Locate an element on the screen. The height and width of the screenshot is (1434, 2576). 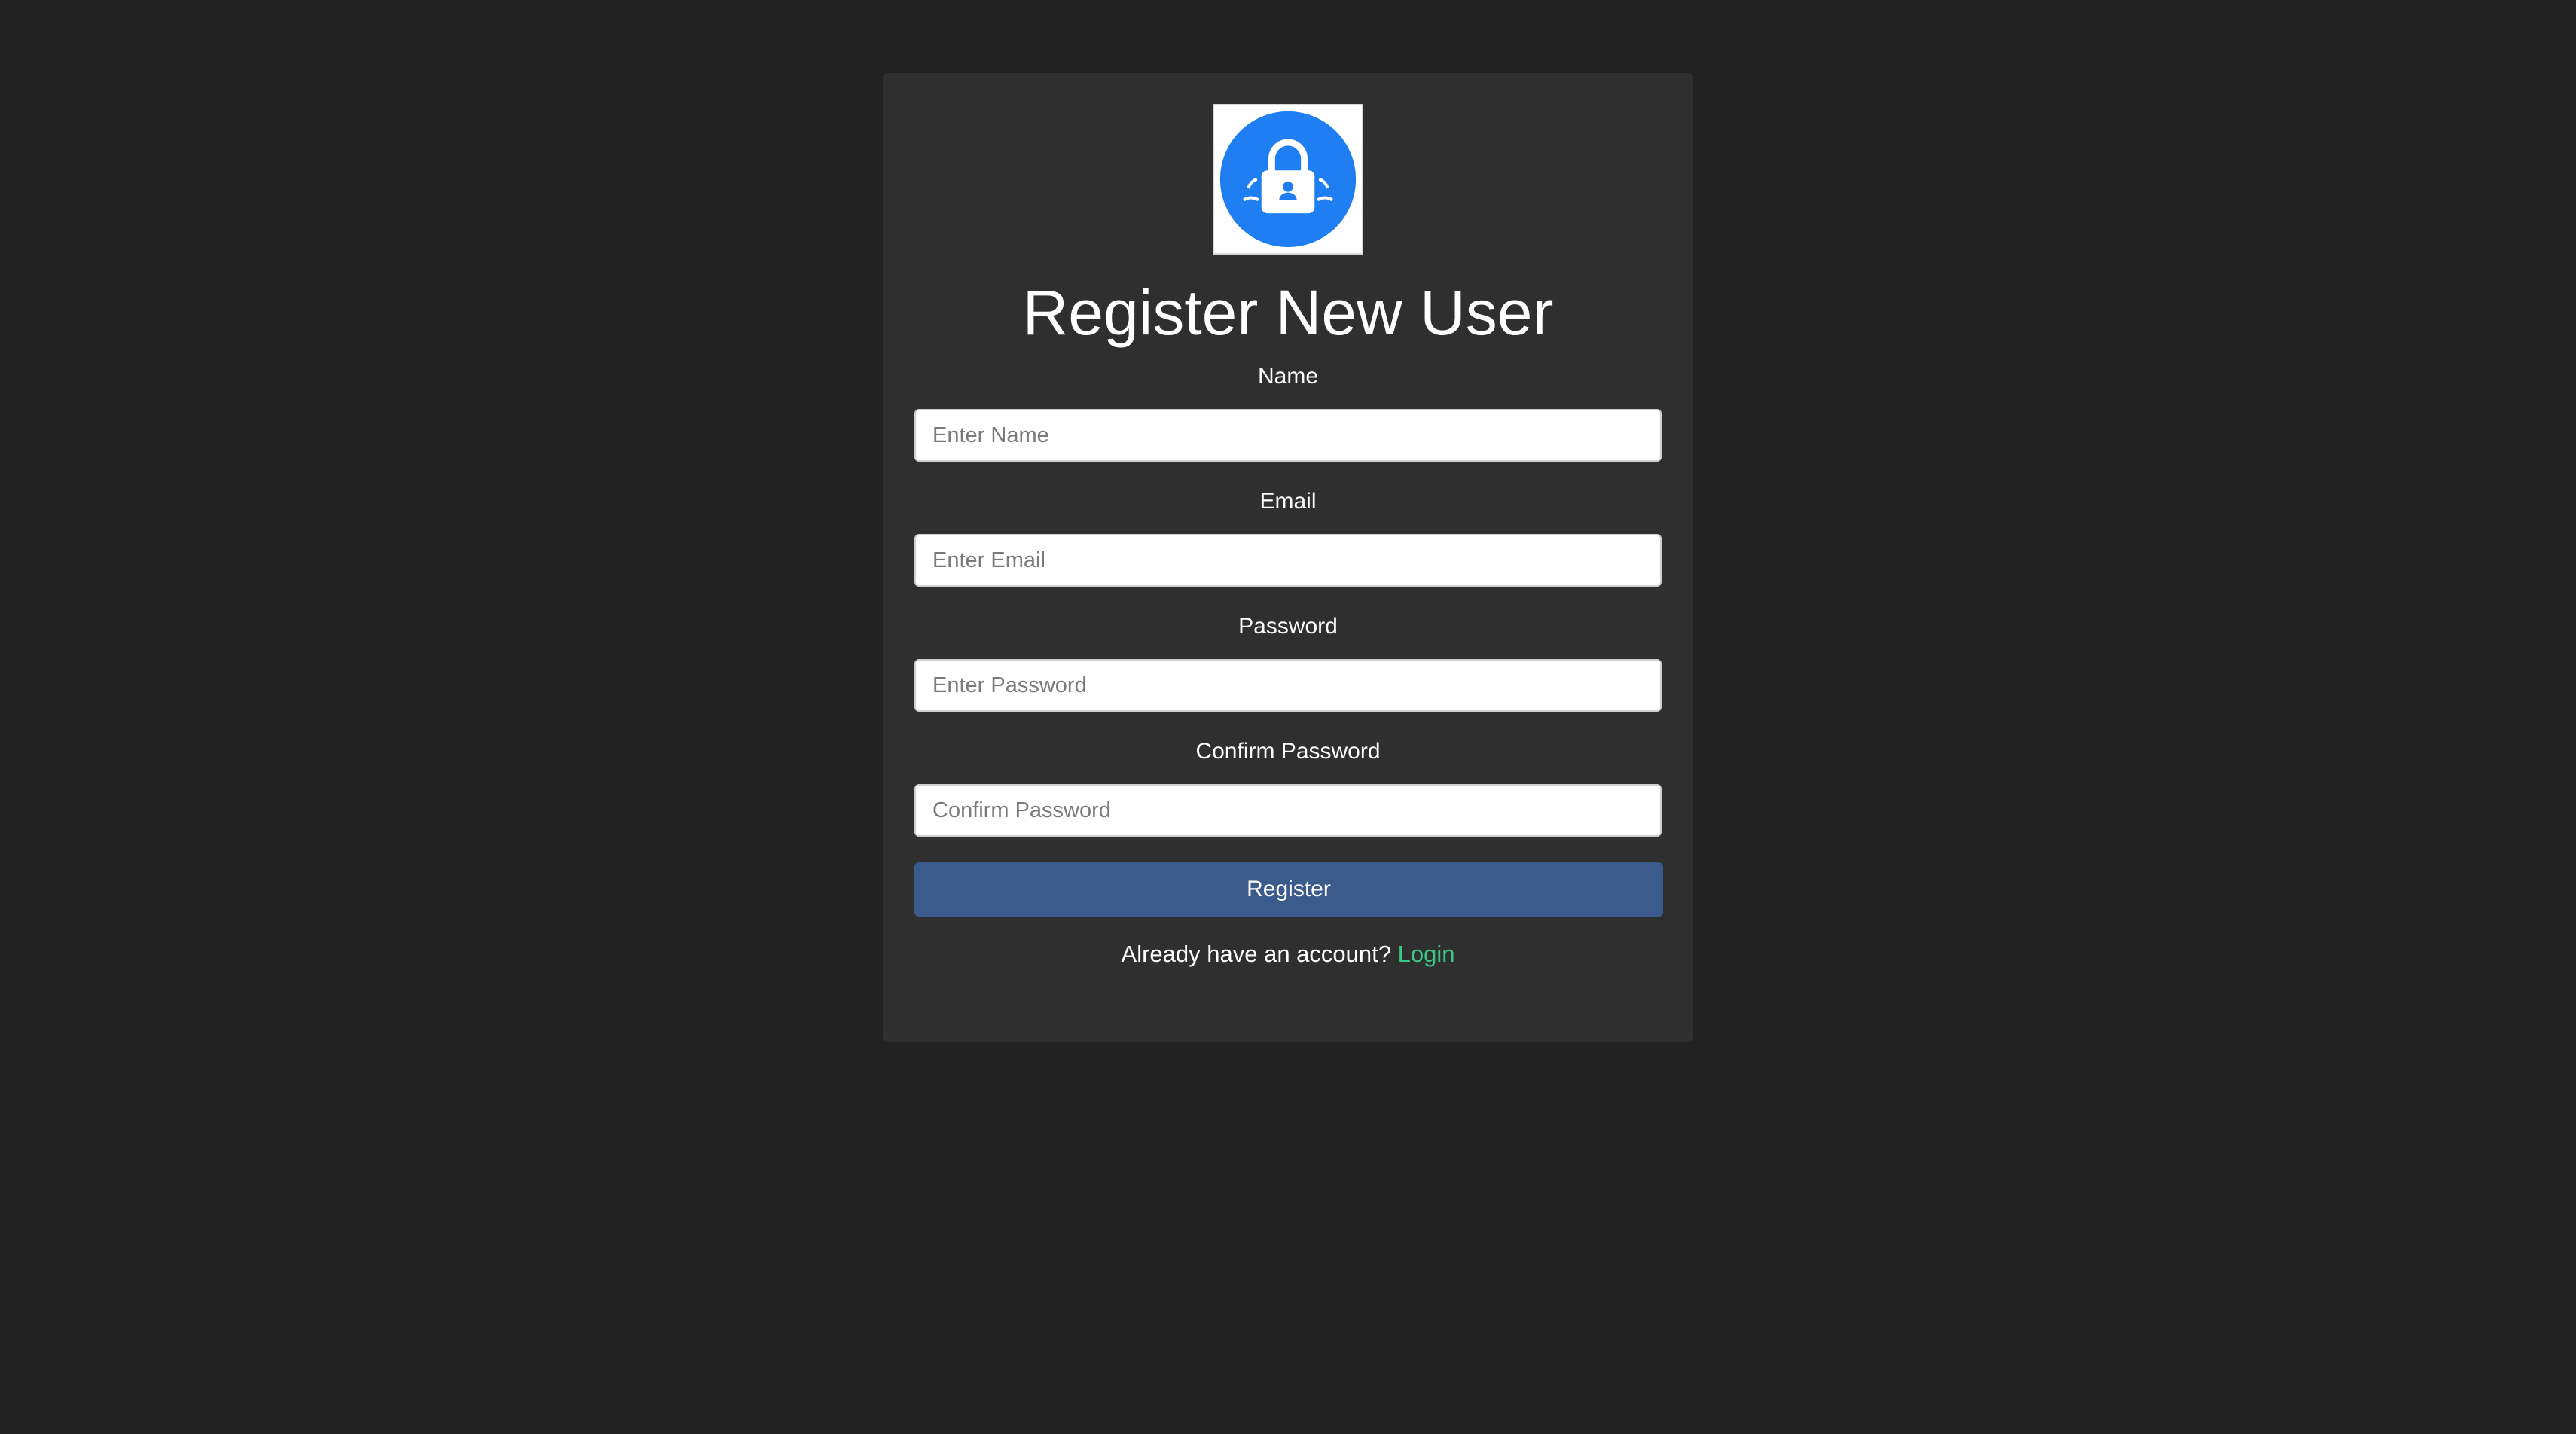
email-input is located at coordinates (1288, 560).